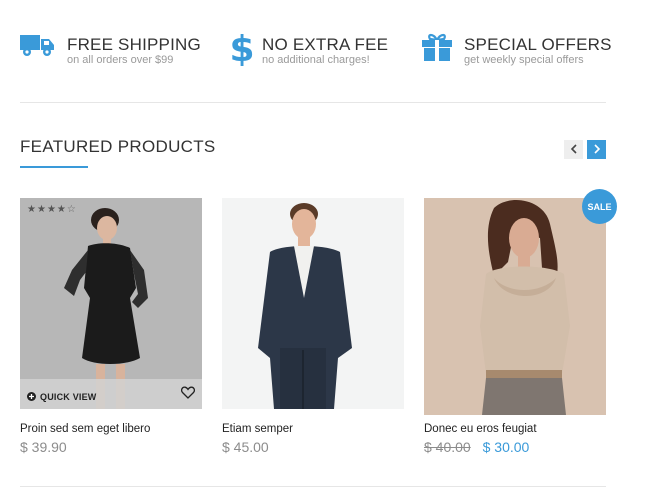 Image resolution: width=650 pixels, height=500 pixels. I want to click on feature-special-offers: SPECIAL OFFERS get weekly special offers, so click(516, 52).